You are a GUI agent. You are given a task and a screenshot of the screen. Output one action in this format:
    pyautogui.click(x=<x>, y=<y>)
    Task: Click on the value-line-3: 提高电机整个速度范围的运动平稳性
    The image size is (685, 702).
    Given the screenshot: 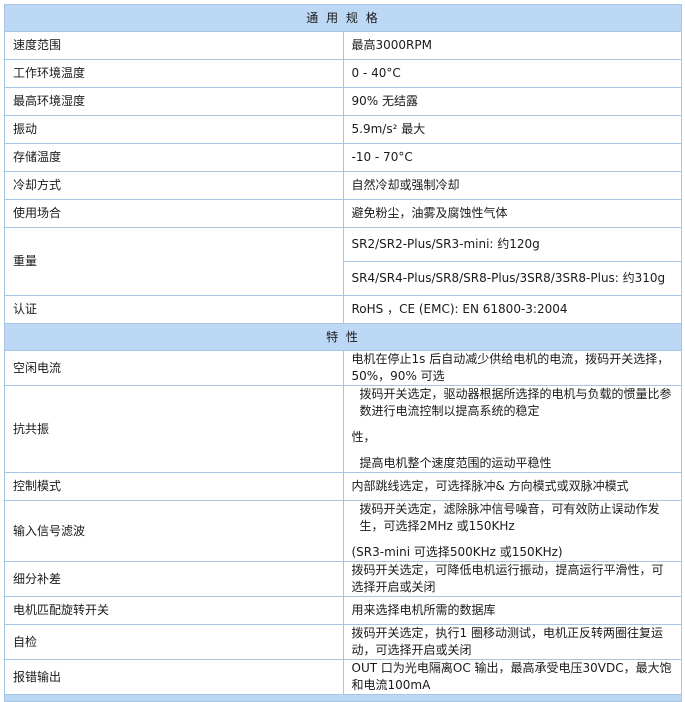 What is the action you would take?
    pyautogui.click(x=455, y=463)
    